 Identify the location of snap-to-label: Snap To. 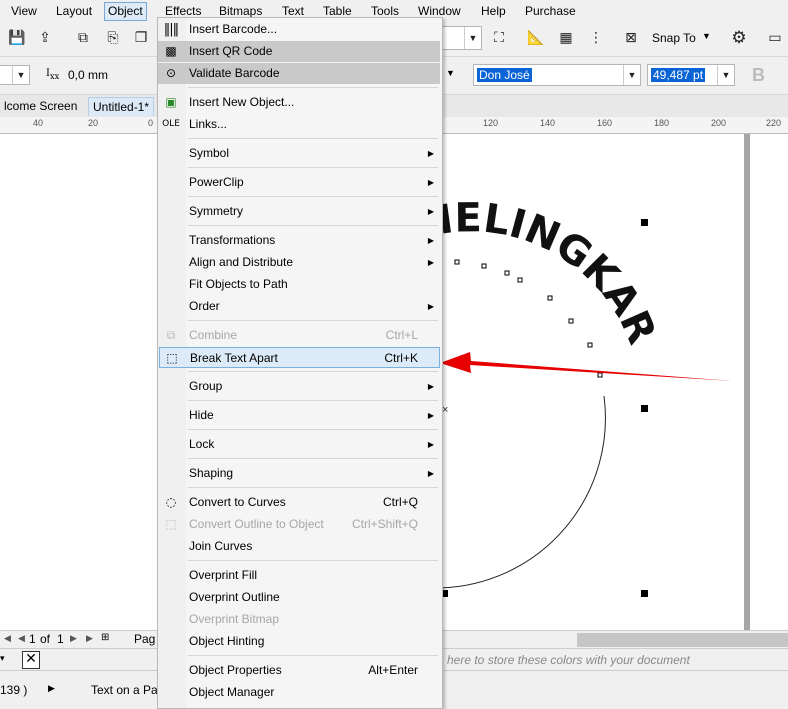
(674, 38).